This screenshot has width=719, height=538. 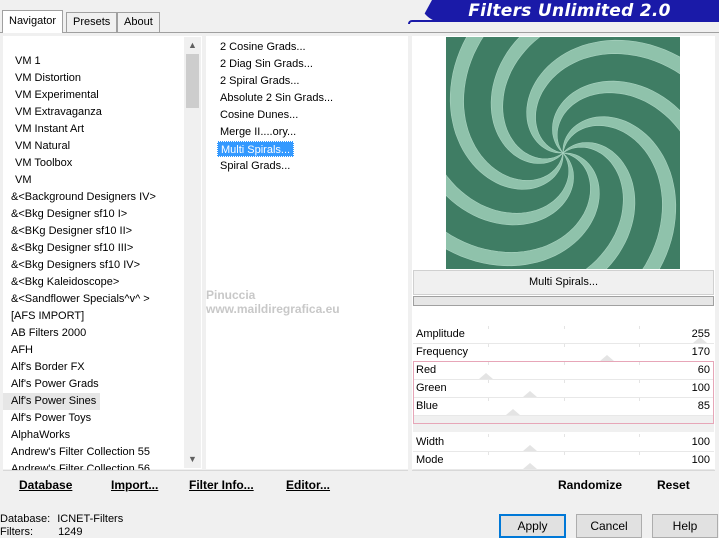 I want to click on category-item: Alf's Power Grads, so click(x=53, y=384).